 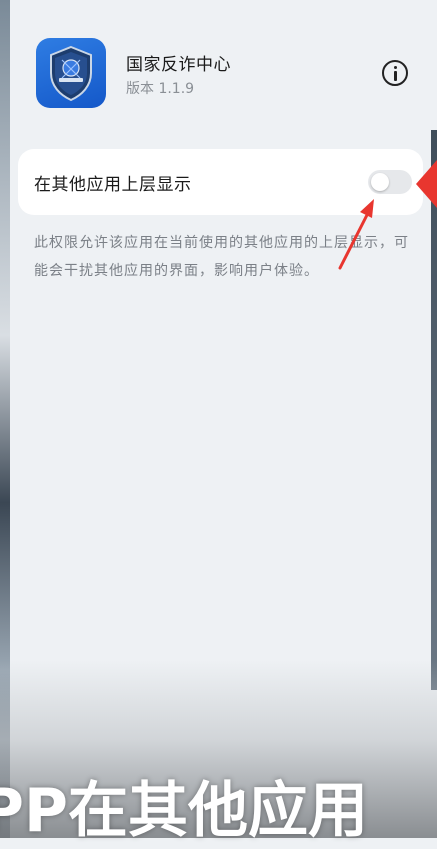 I want to click on app-version: 版本 1.1.9, so click(x=160, y=89).